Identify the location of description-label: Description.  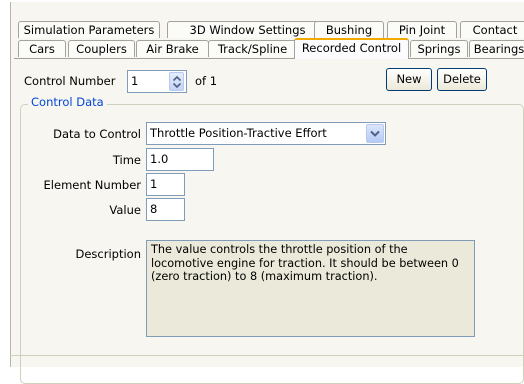
(108, 254).